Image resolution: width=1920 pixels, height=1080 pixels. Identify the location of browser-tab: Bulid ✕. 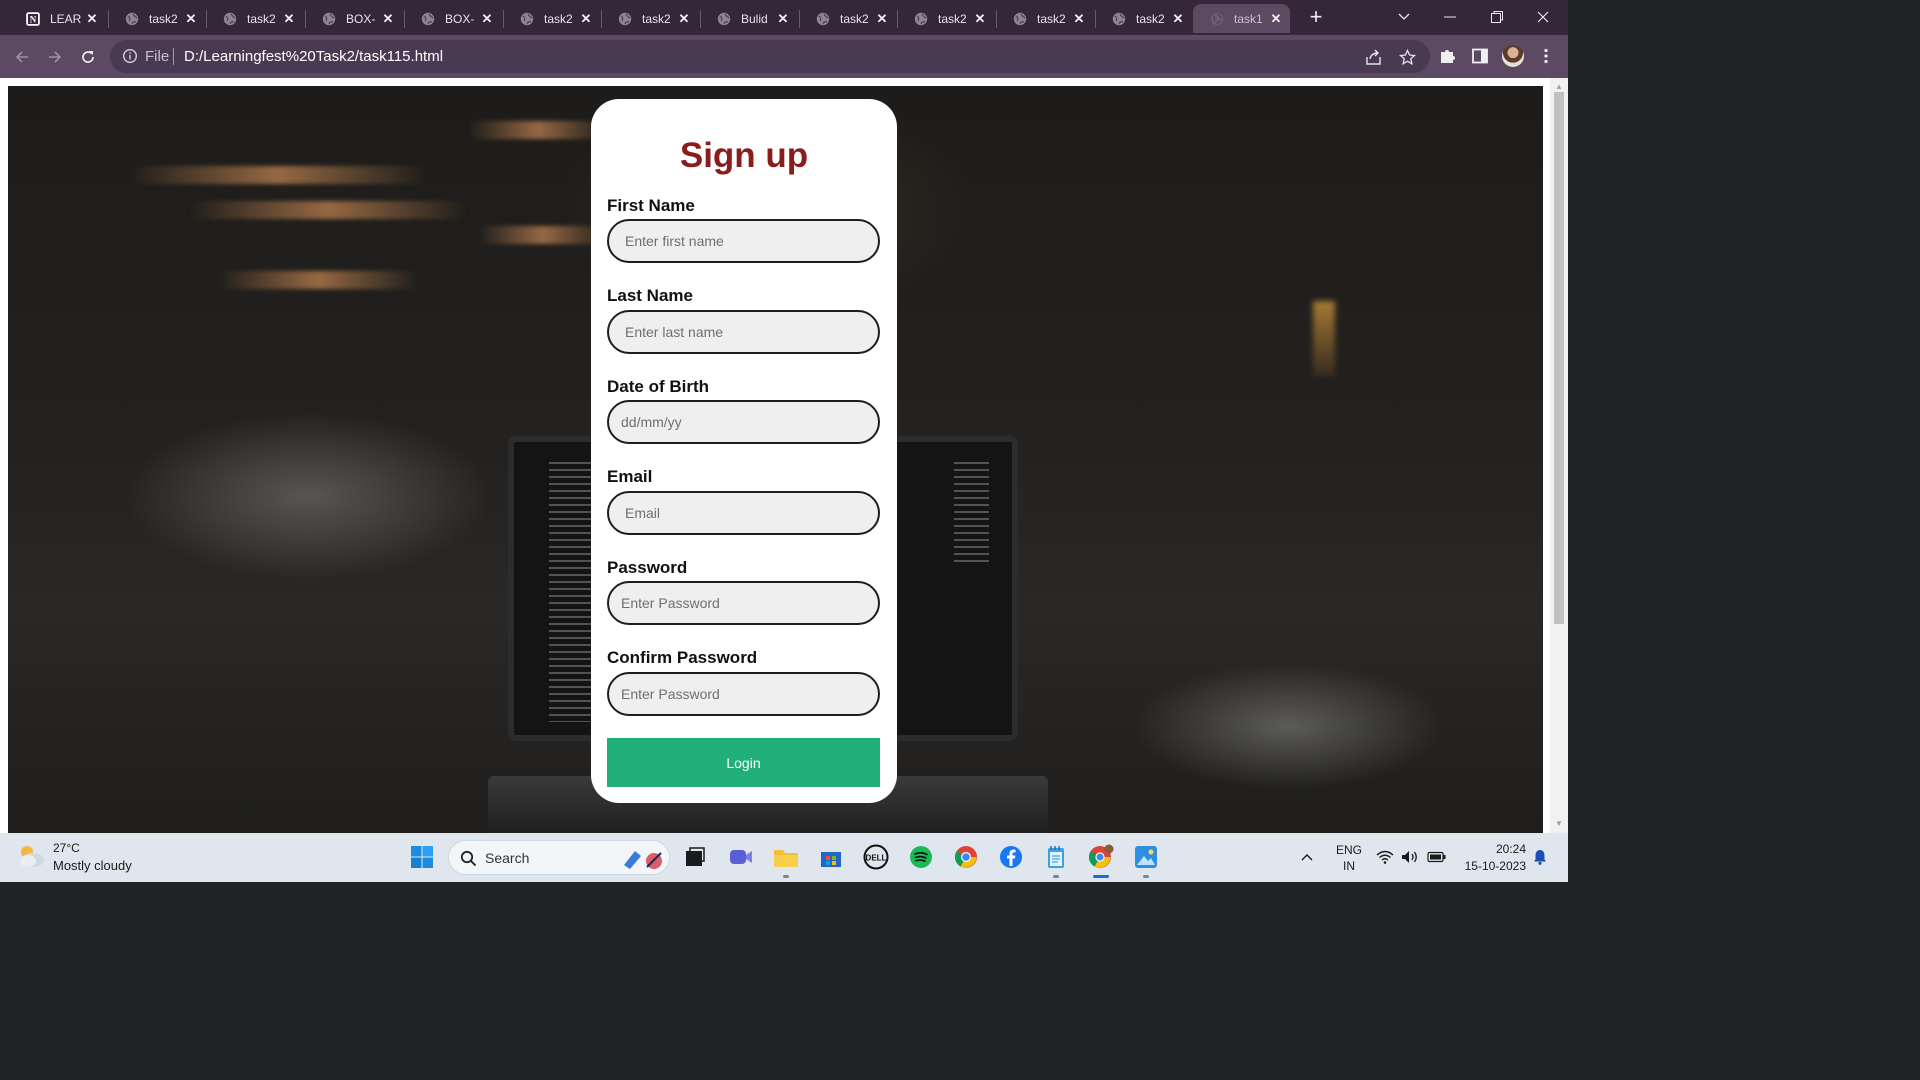
(748, 18).